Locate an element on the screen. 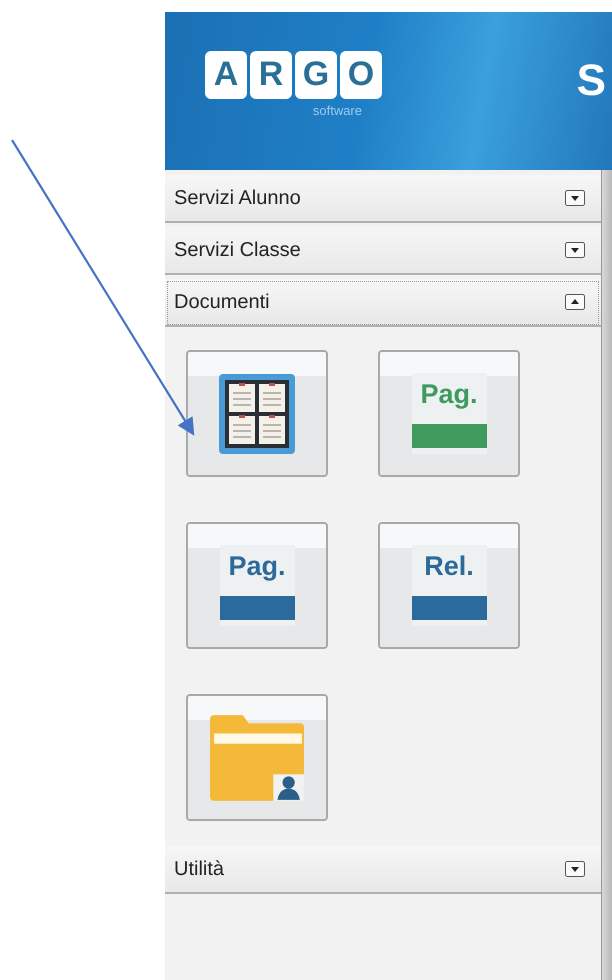 This screenshot has width=612, height=980. collapse-icon is located at coordinates (575, 302).